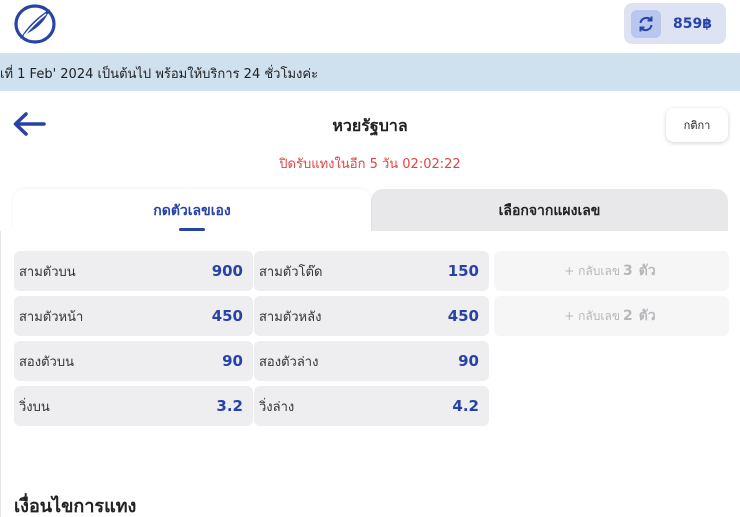 This screenshot has height=517, width=740. I want to click on reverse-two-button: + กลับเลข 2 ตัว, so click(611, 316).